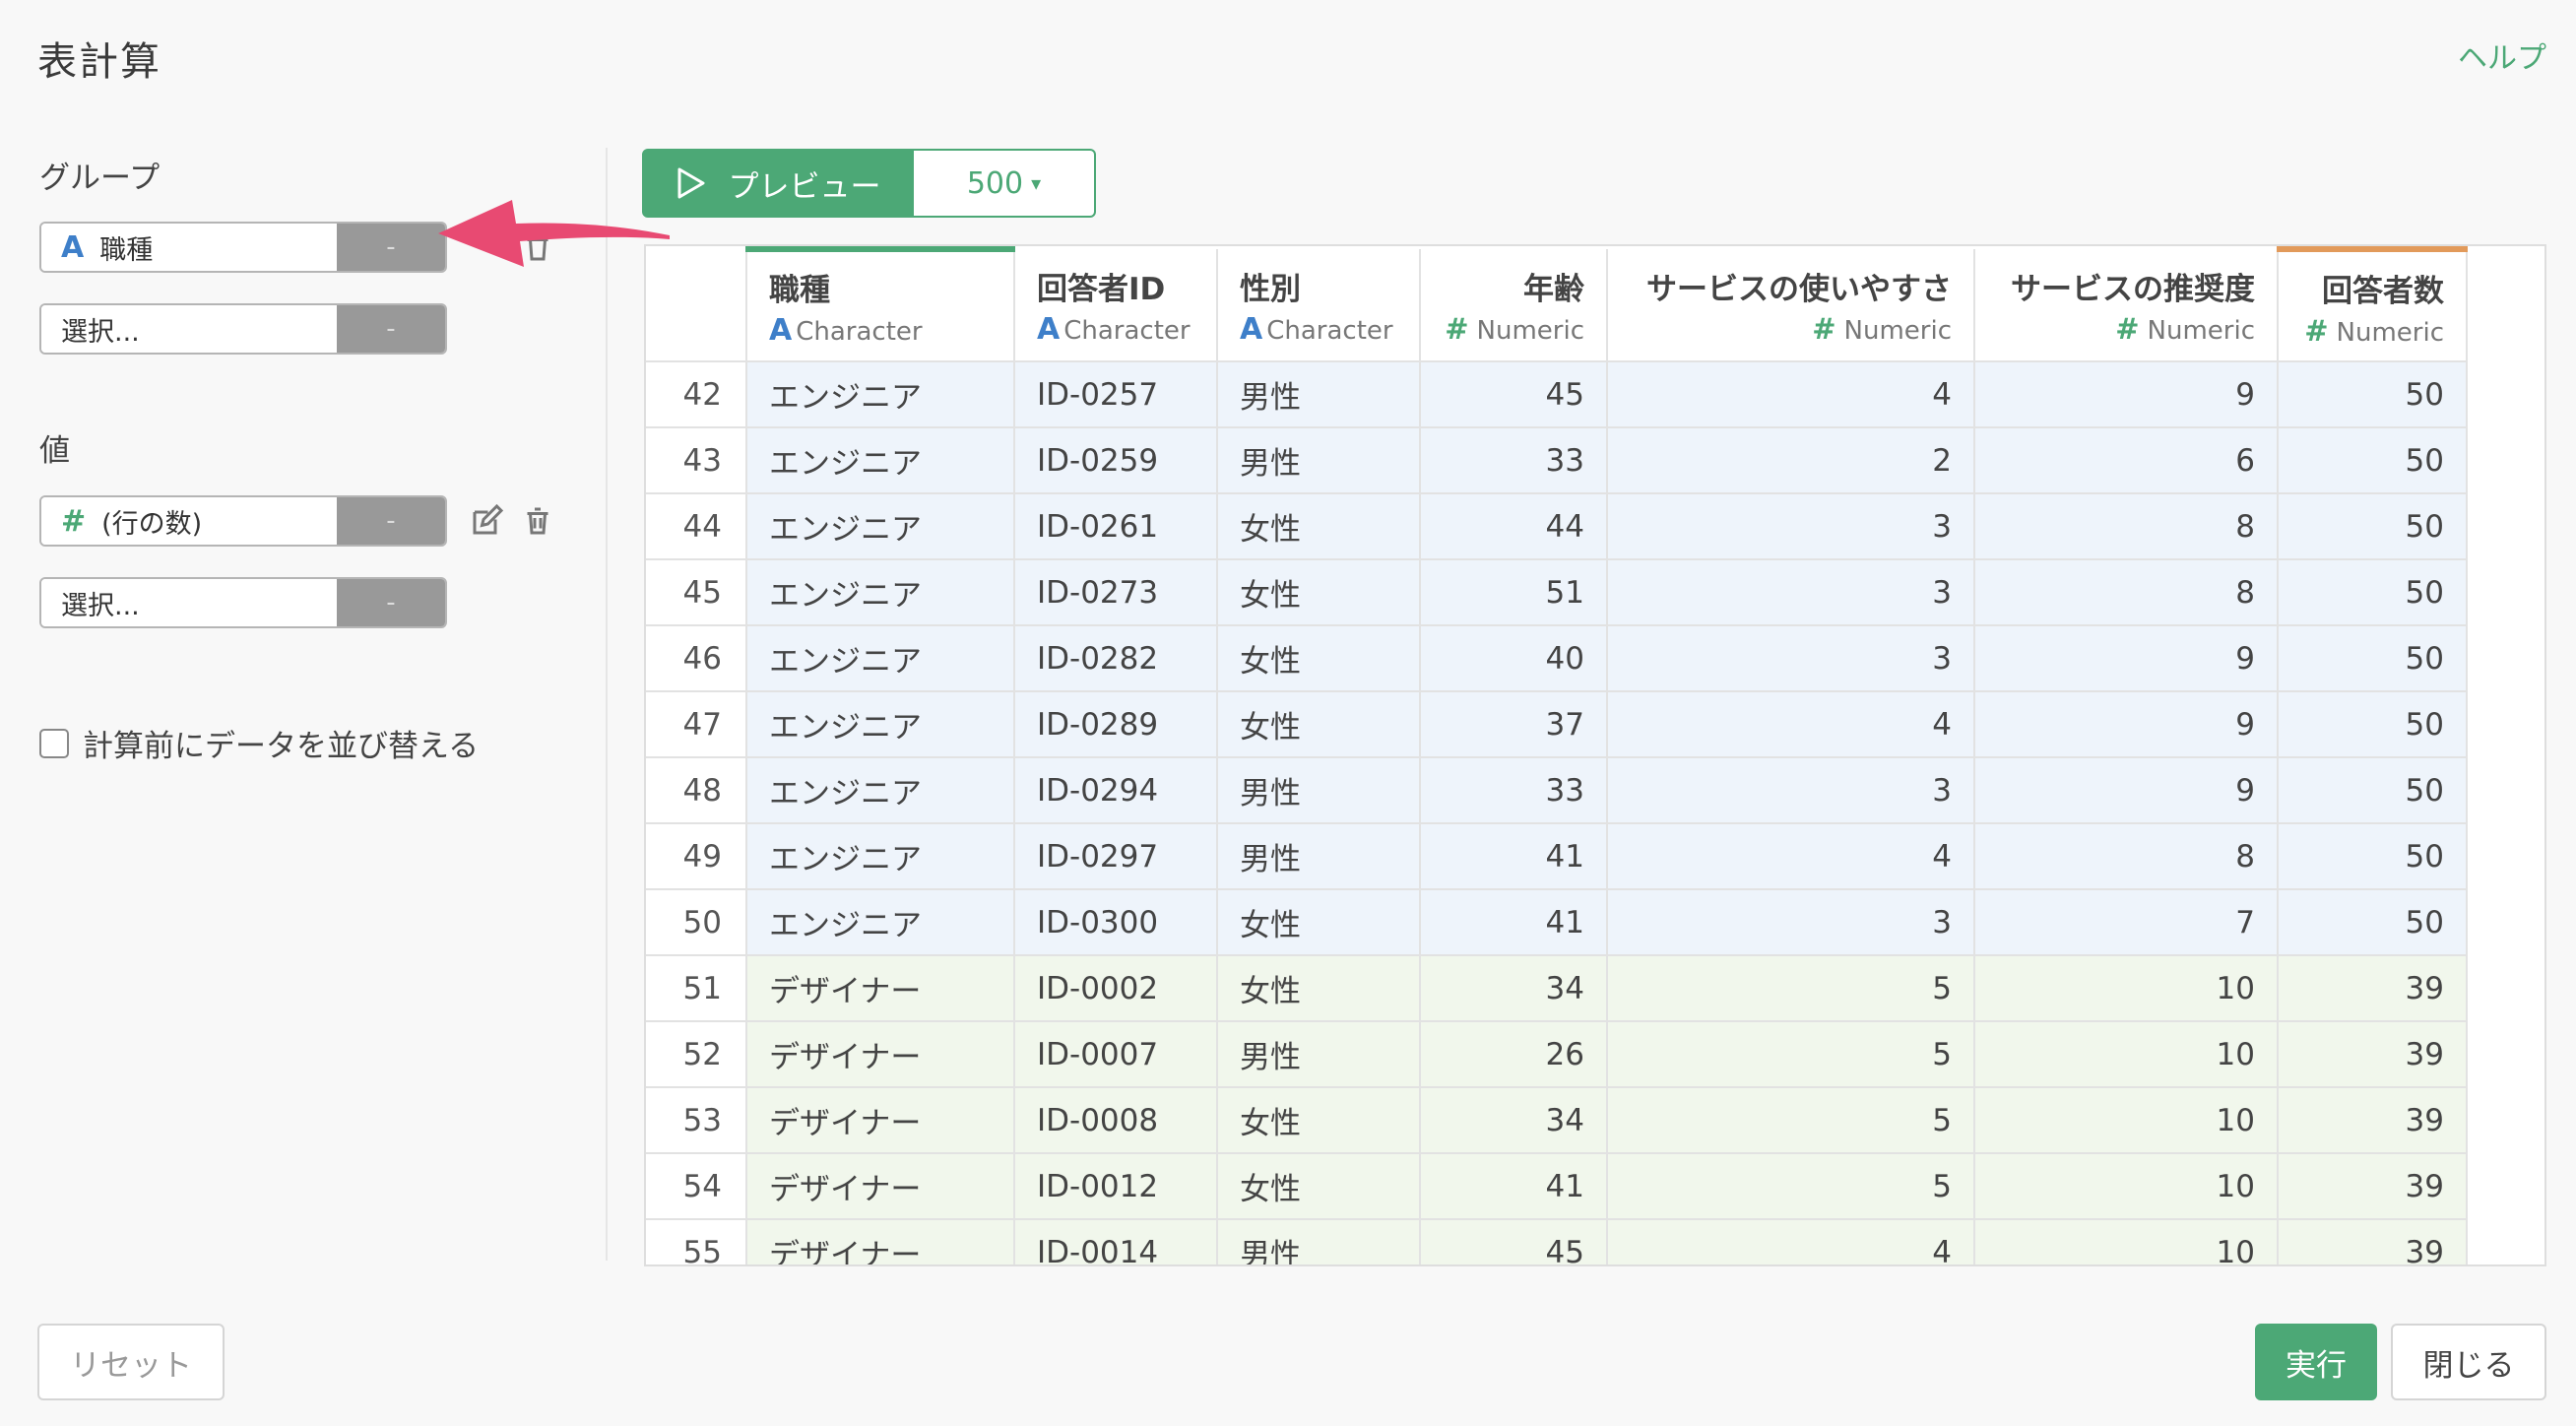  Describe the element at coordinates (391, 329) in the screenshot. I see `group-select-2-remove-button: -` at that location.